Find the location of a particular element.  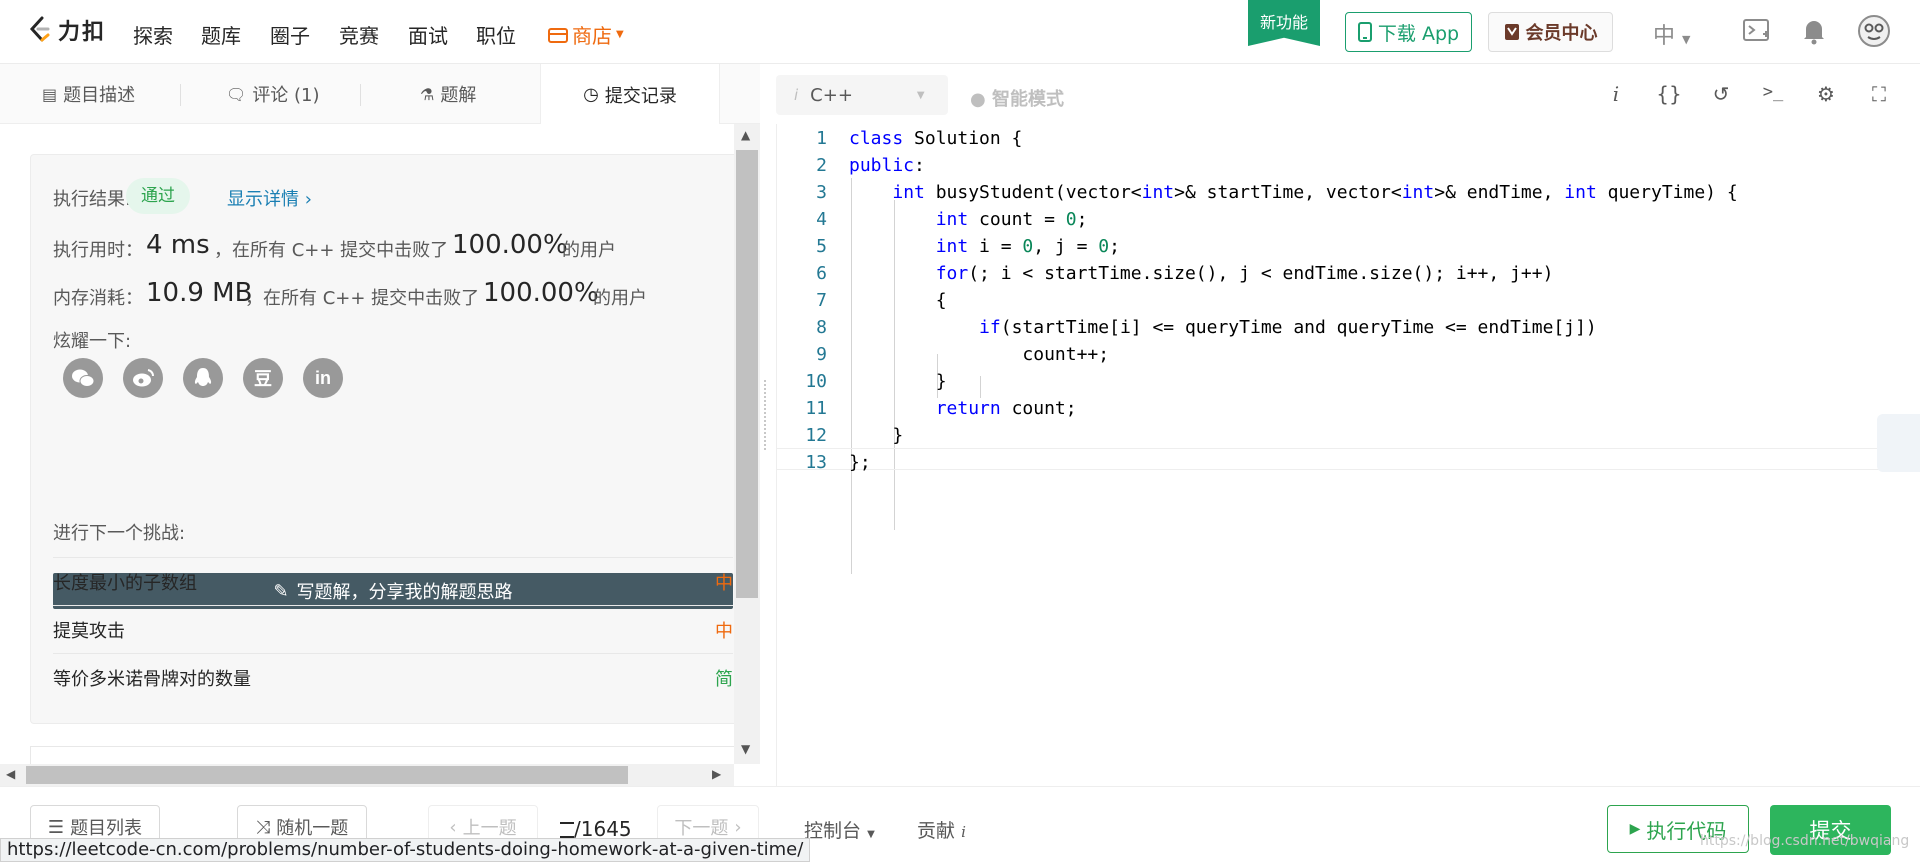

store-icon is located at coordinates (558, 35).